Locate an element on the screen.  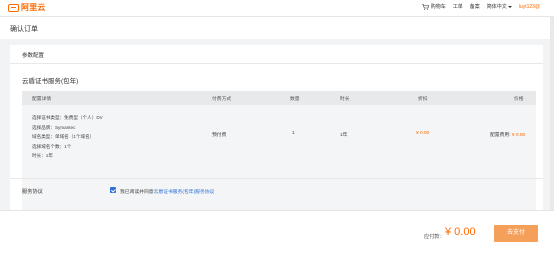
config-line: 选择品牌：Symantec is located at coordinates (54, 127).